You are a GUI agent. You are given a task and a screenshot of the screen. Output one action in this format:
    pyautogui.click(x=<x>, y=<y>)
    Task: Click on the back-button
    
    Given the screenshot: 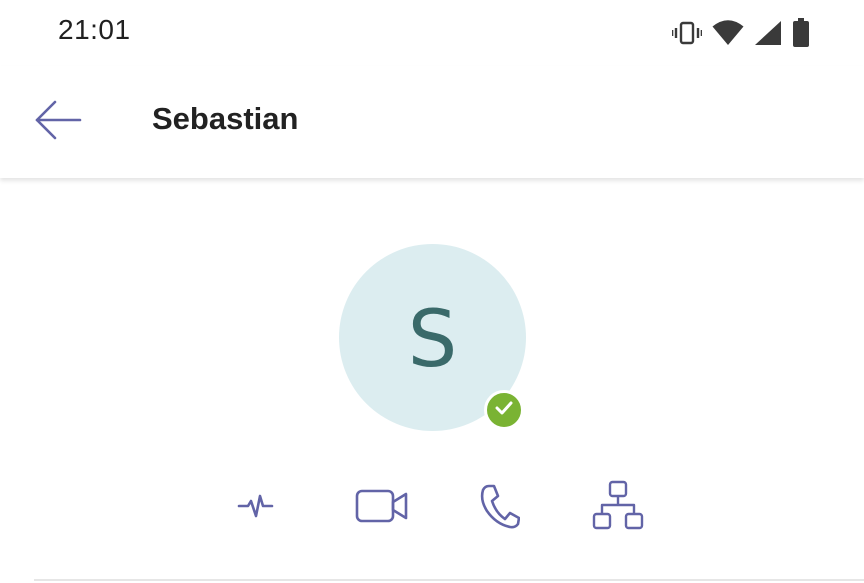 What is the action you would take?
    pyautogui.click(x=58, y=122)
    